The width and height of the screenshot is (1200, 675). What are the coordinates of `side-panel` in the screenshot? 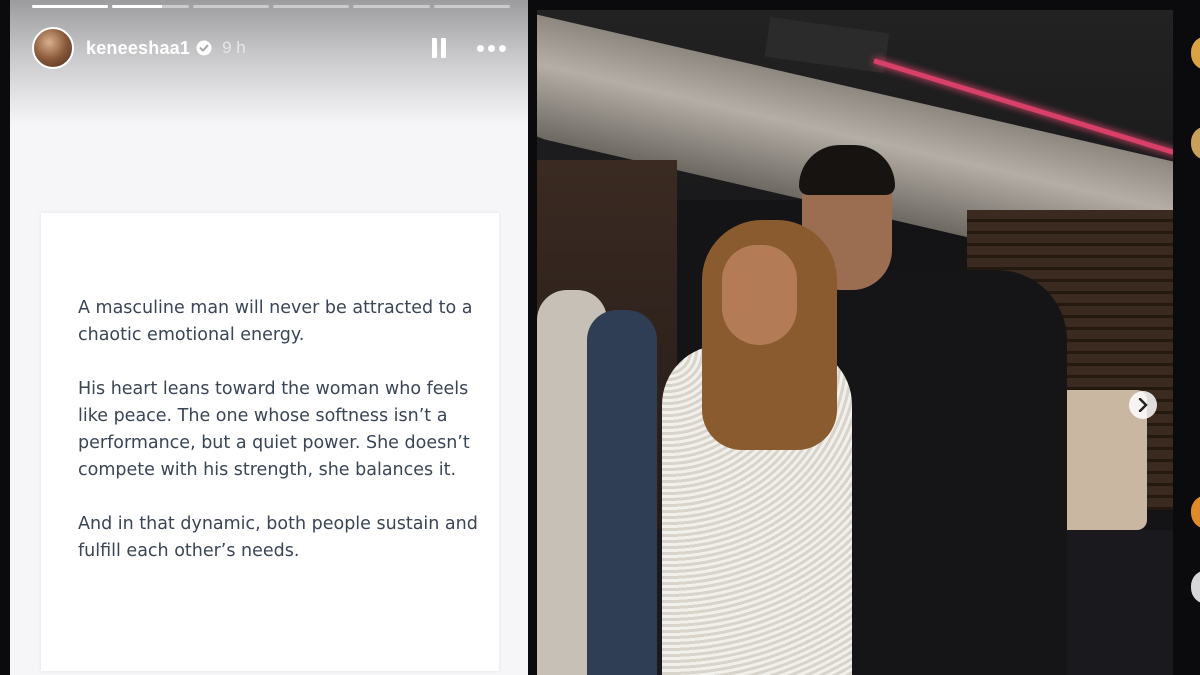 It's located at (1186, 337).